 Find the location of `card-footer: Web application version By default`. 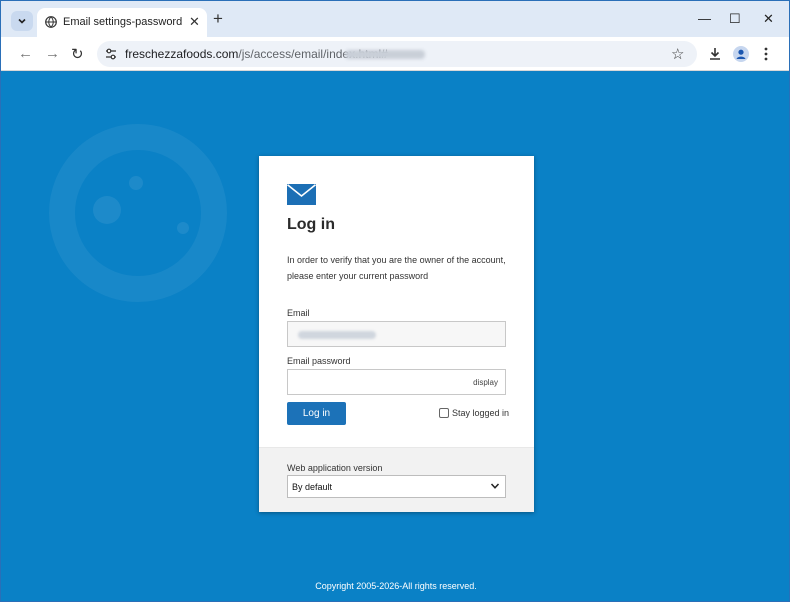

card-footer: Web application version By default is located at coordinates (396, 479).